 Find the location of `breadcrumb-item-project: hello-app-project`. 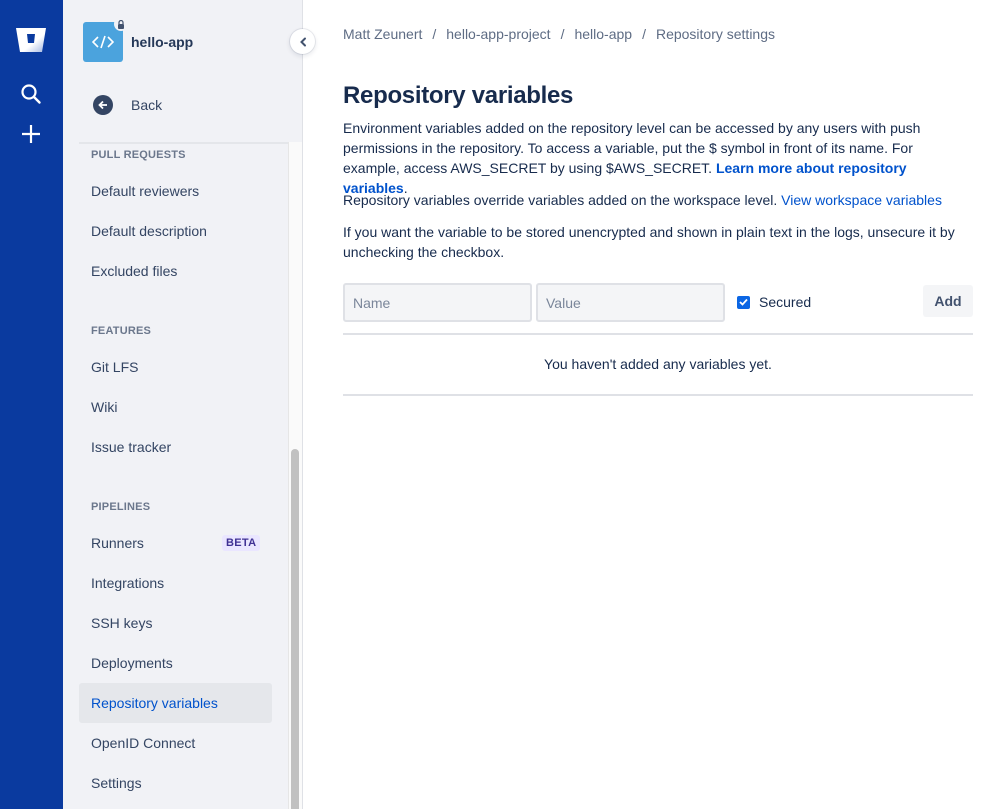

breadcrumb-item-project: hello-app-project is located at coordinates (498, 34).